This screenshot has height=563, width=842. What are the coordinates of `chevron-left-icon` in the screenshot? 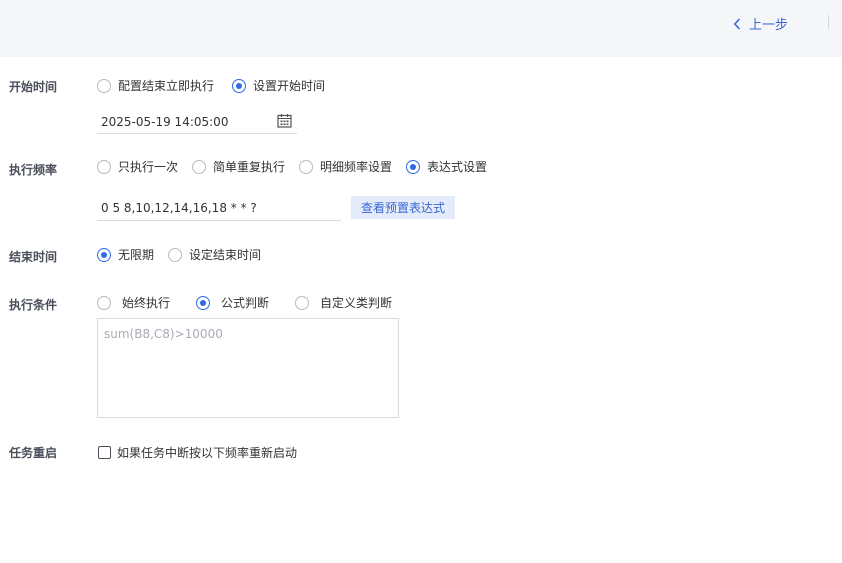 It's located at (737, 23).